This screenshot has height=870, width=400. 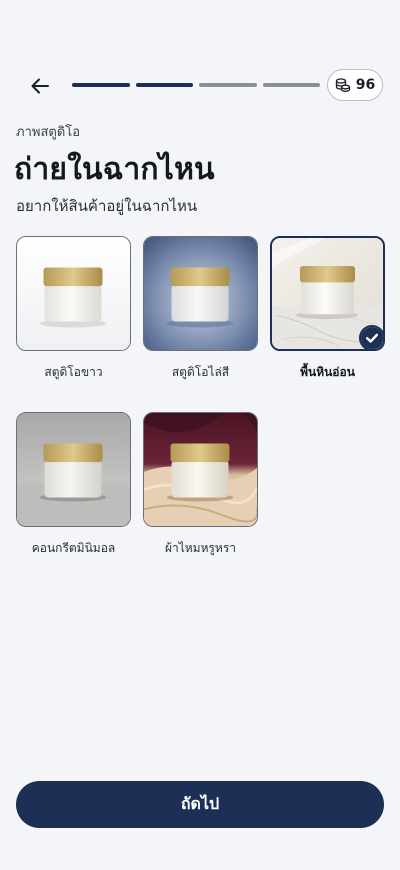 What do you see at coordinates (200, 548) in the screenshot?
I see `scene-label: ผ้าไหมหรูหรา` at bounding box center [200, 548].